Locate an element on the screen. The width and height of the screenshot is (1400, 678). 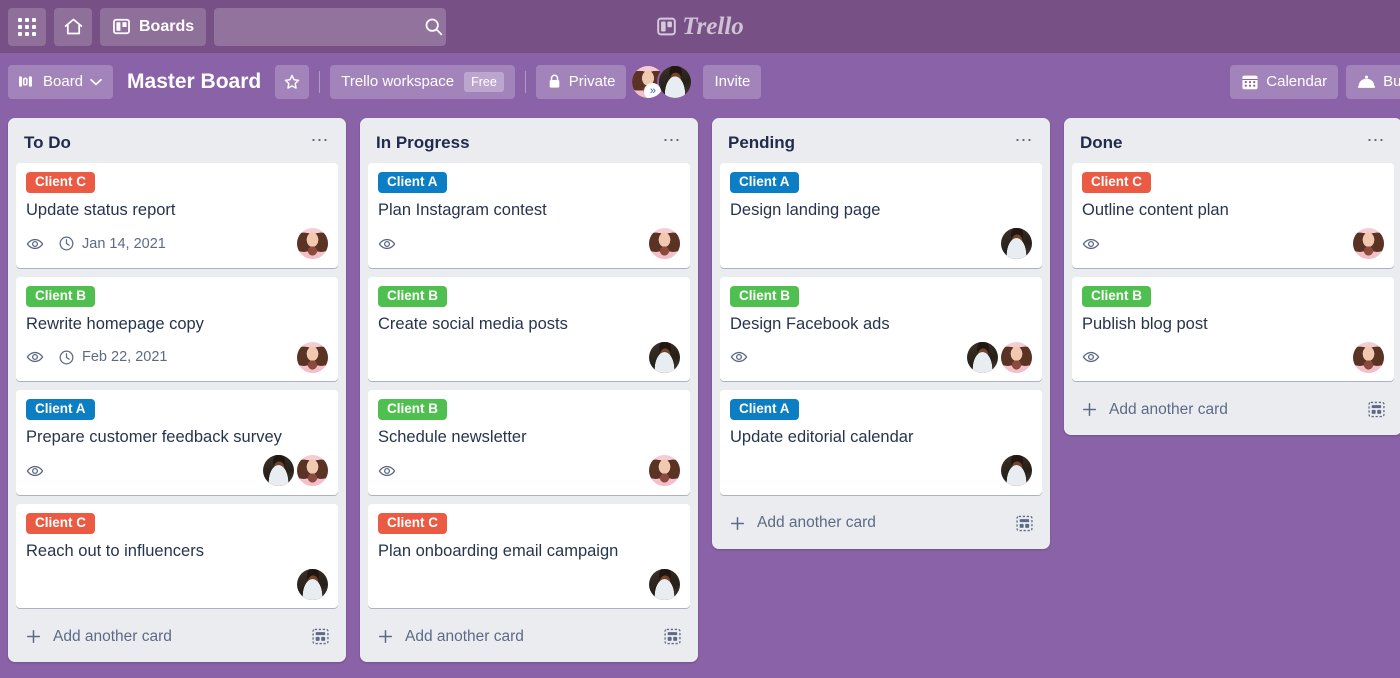
board-card: Client C Plan onboarding email campaign is located at coordinates (529, 556).